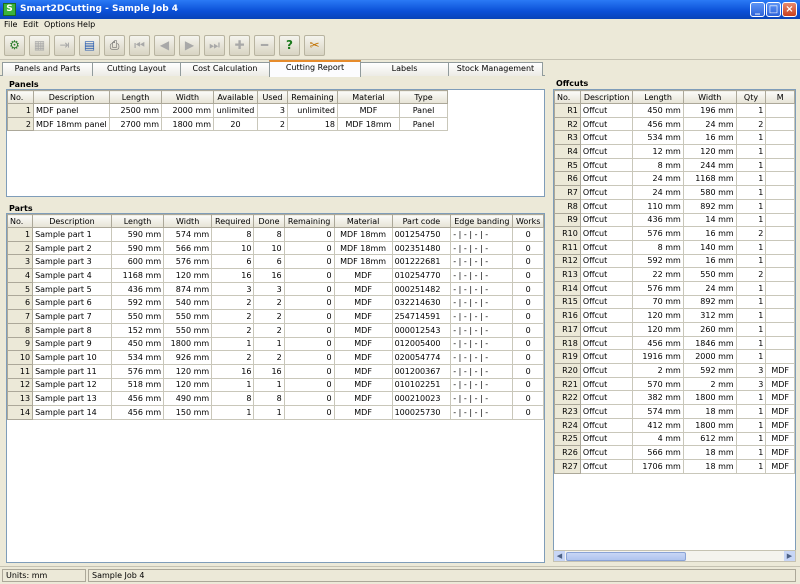  Describe the element at coordinates (674, 439) in the screenshot. I see `offcuts-row: R25 Offcut 4 mm 612 mm 1 MDF` at that location.